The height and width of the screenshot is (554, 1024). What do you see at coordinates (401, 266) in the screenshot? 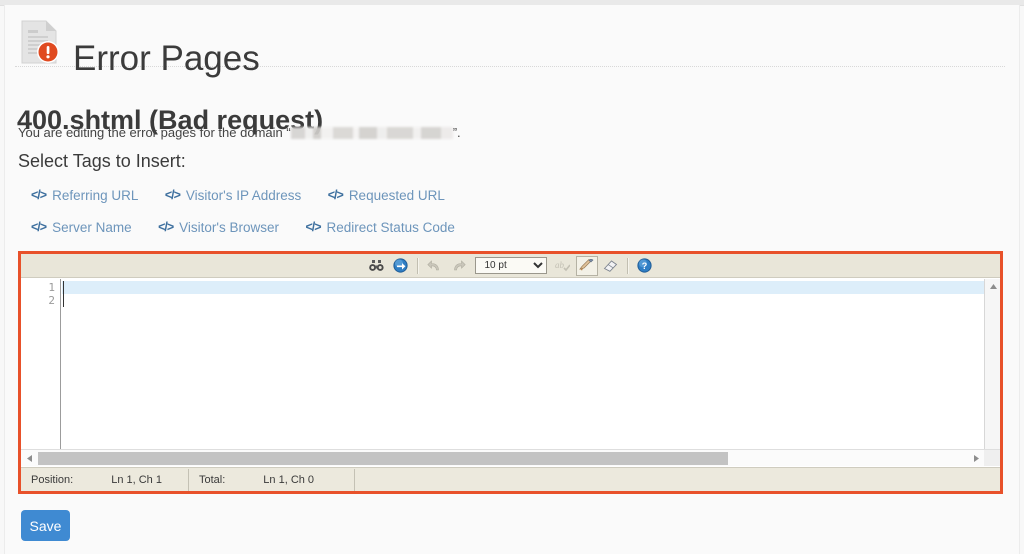
I see `goto-line-icon` at bounding box center [401, 266].